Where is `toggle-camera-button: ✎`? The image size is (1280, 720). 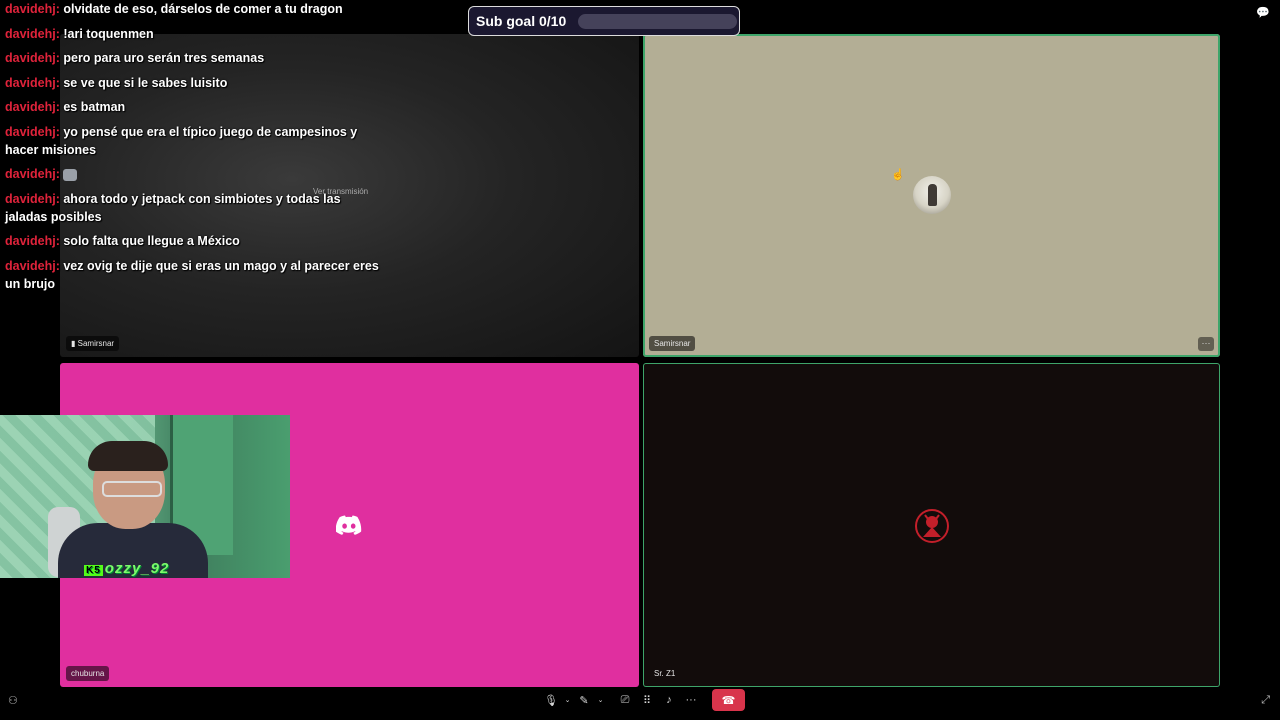 toggle-camera-button: ✎ is located at coordinates (584, 700).